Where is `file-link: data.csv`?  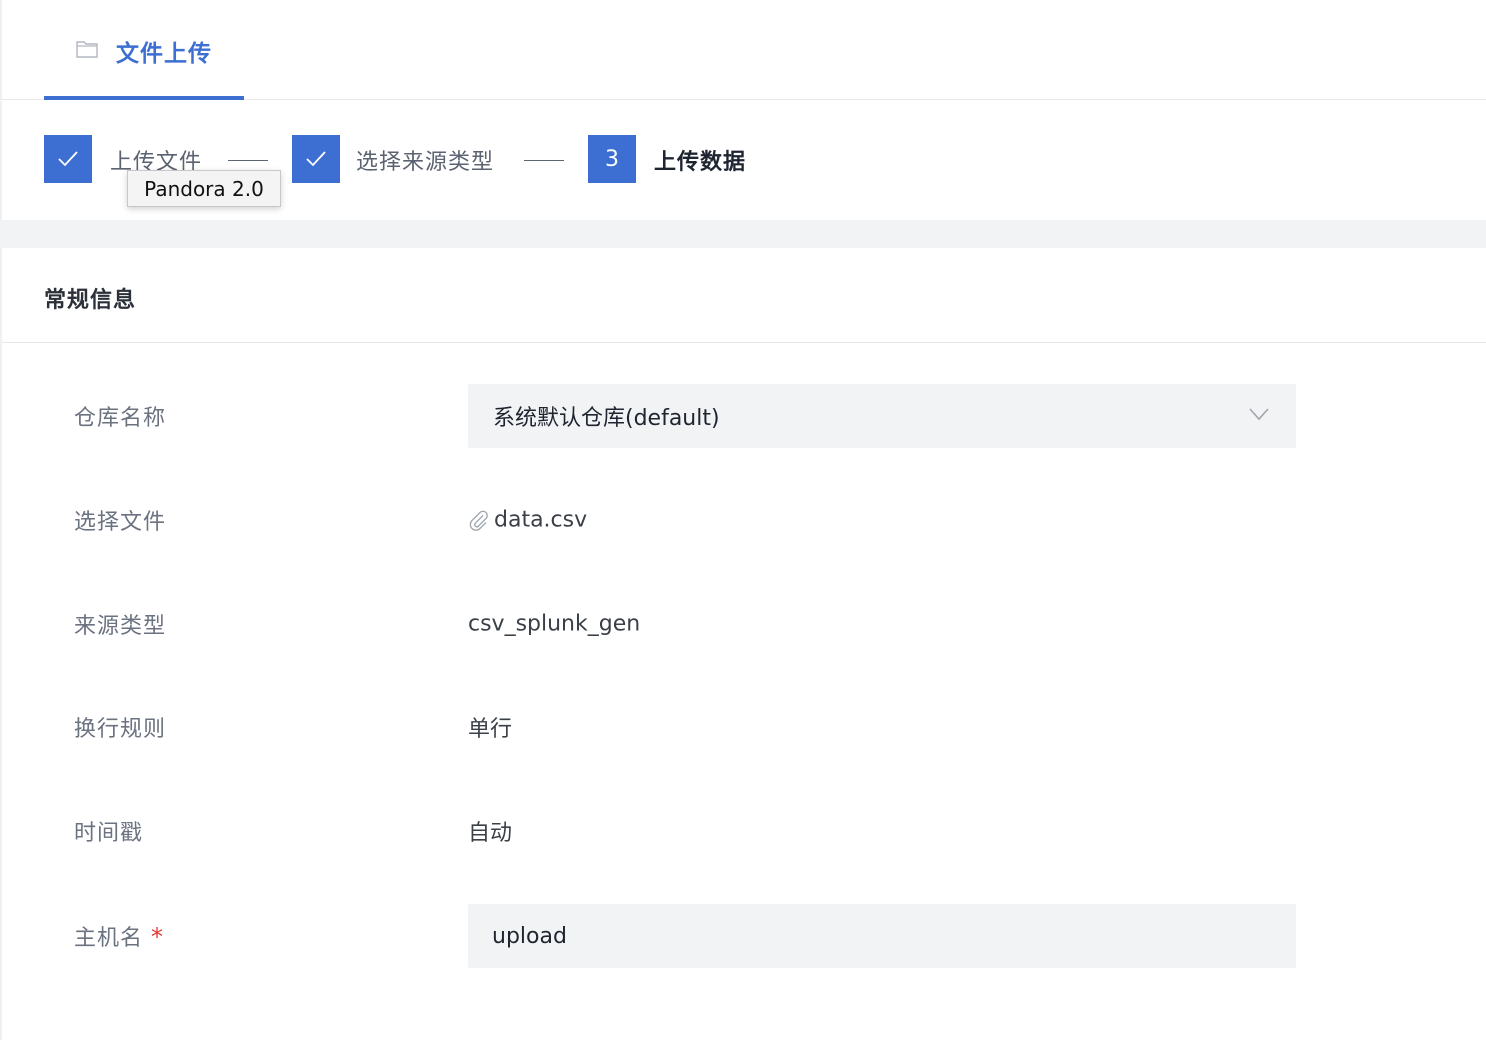 file-link: data.csv is located at coordinates (527, 520).